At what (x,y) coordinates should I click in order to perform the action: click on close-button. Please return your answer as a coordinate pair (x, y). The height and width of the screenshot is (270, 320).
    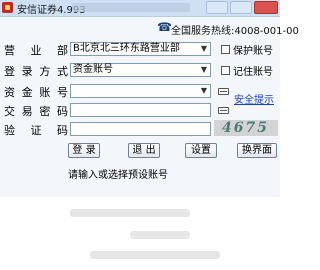
    Looking at the image, I should click on (266, 7).